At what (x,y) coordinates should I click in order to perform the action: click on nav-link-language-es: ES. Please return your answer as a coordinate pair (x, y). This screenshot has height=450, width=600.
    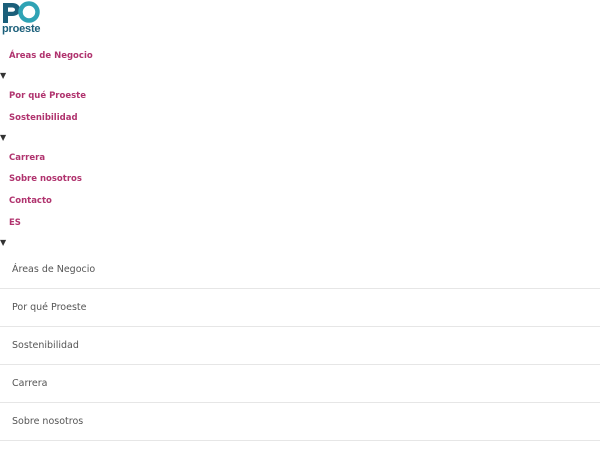
    Looking at the image, I should click on (15, 223).